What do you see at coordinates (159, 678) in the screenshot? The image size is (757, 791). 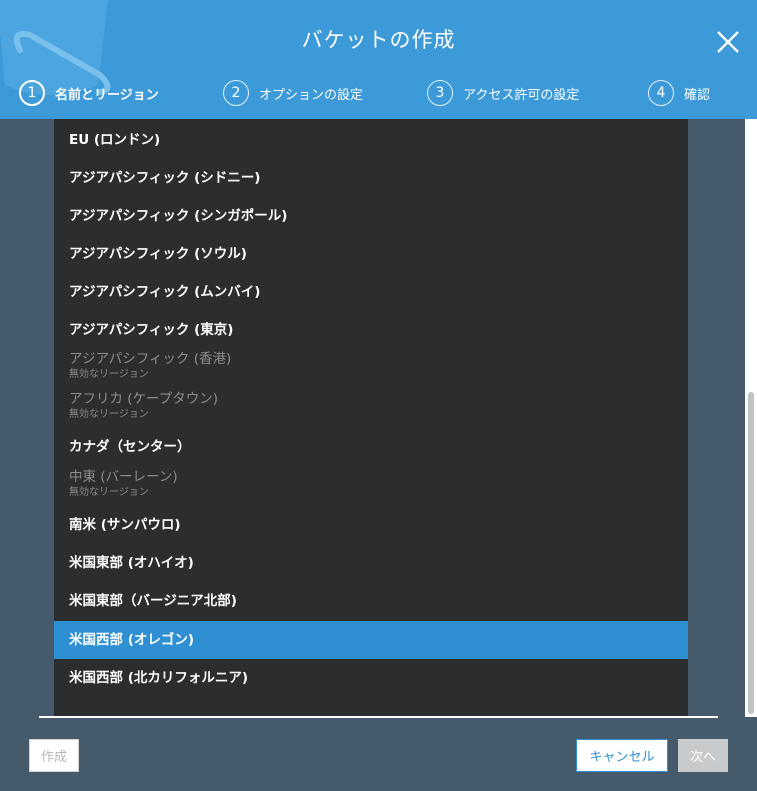 I see `region-label: 米国西部 (北カリフォルニア)` at bounding box center [159, 678].